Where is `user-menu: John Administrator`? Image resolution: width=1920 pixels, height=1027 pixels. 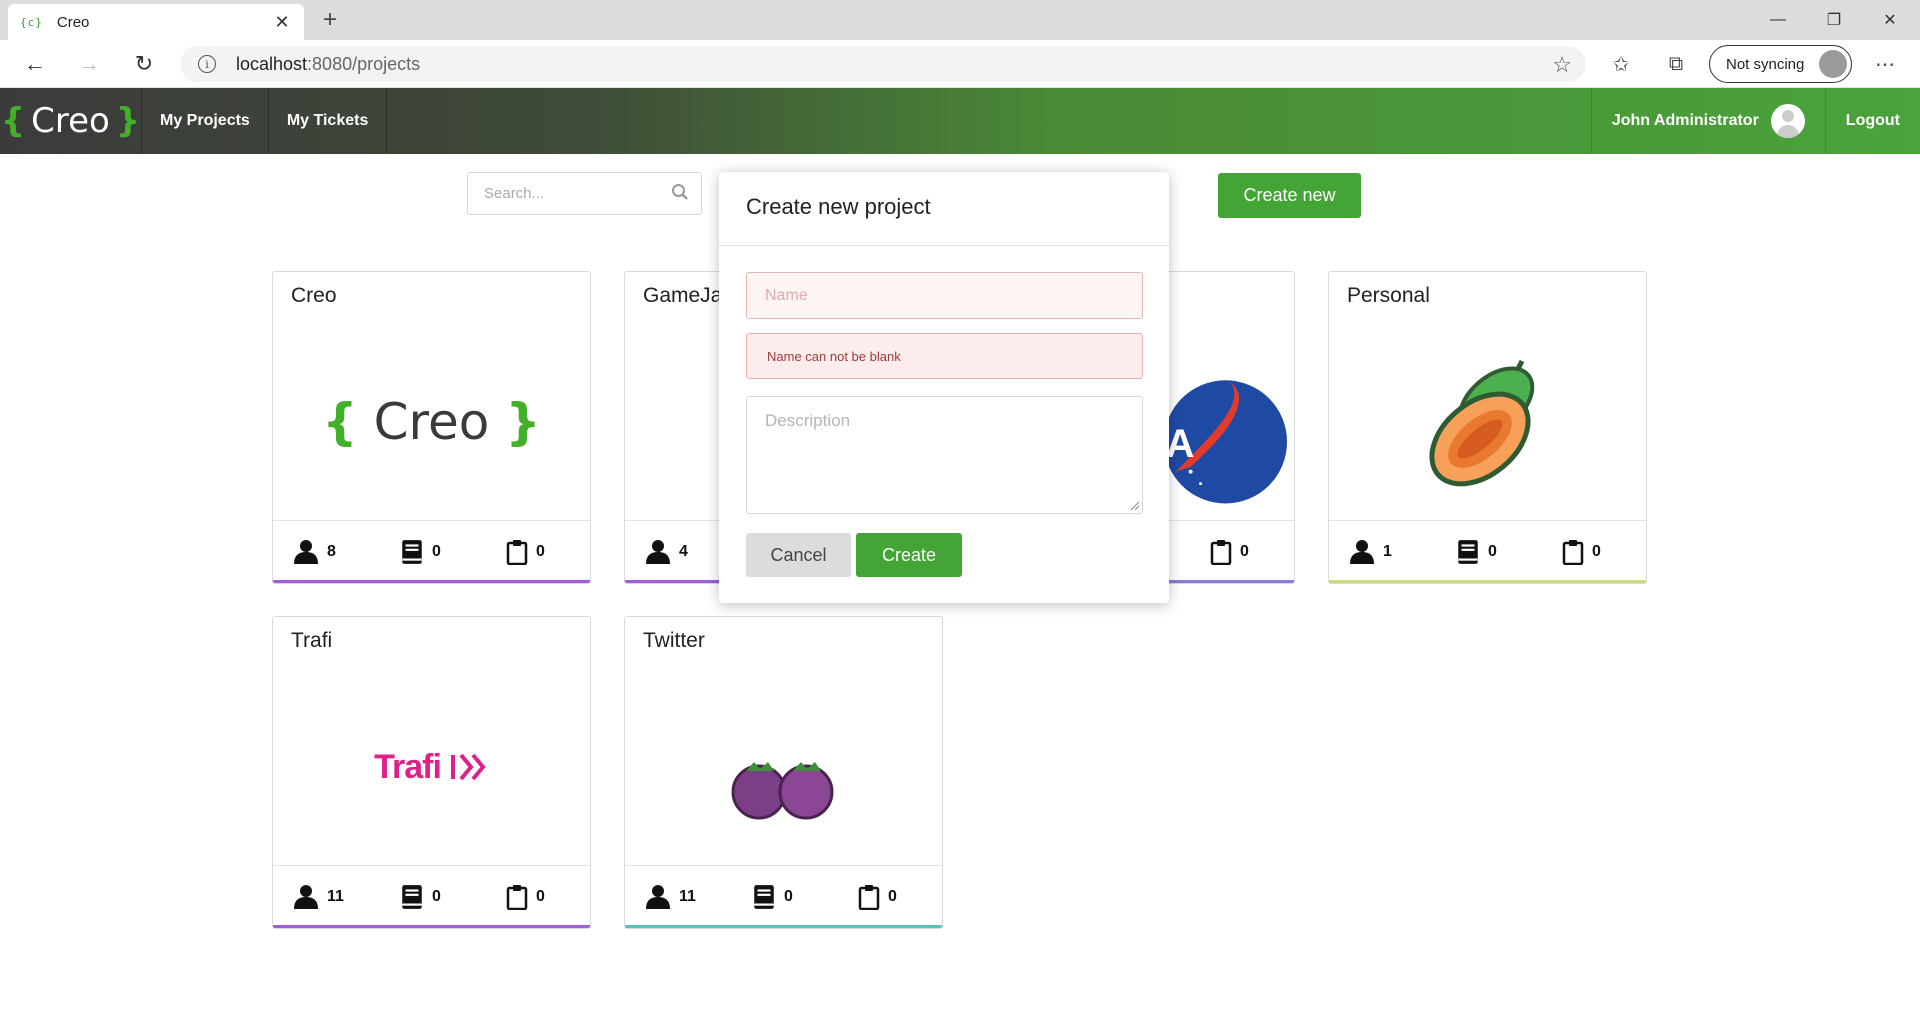 user-menu: John Administrator is located at coordinates (1708, 121).